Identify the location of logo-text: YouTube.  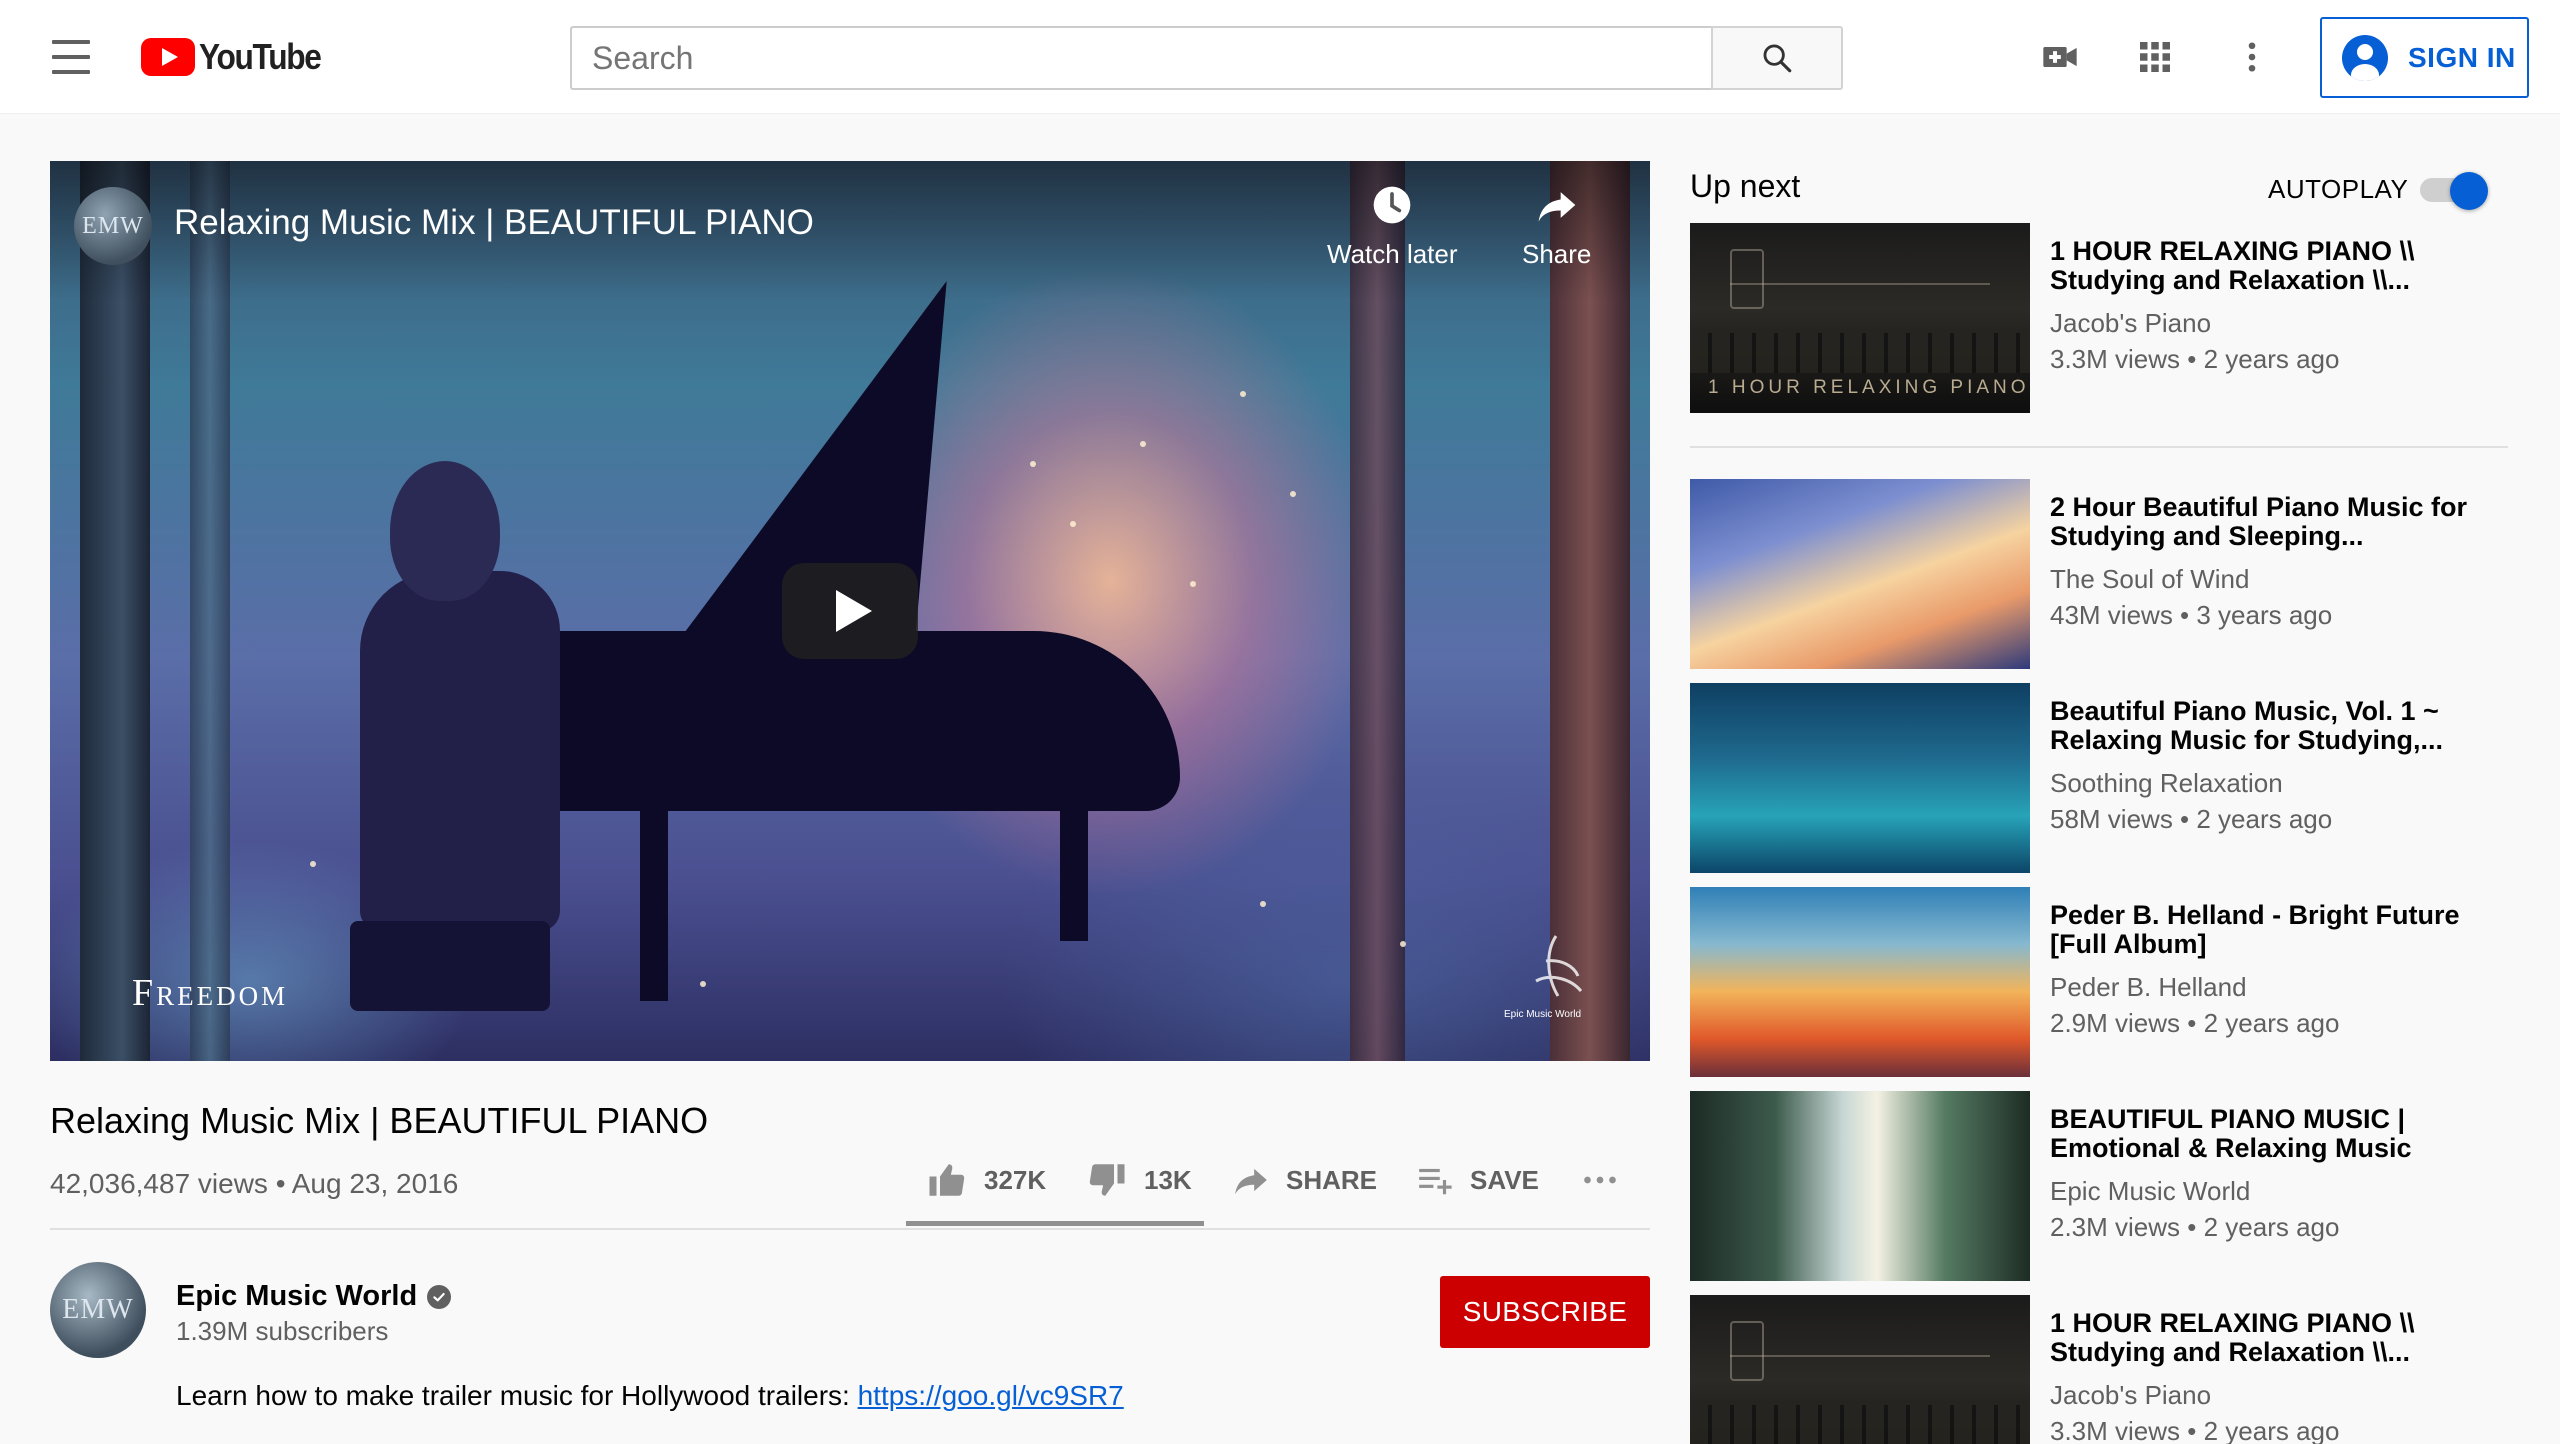
(260, 56).